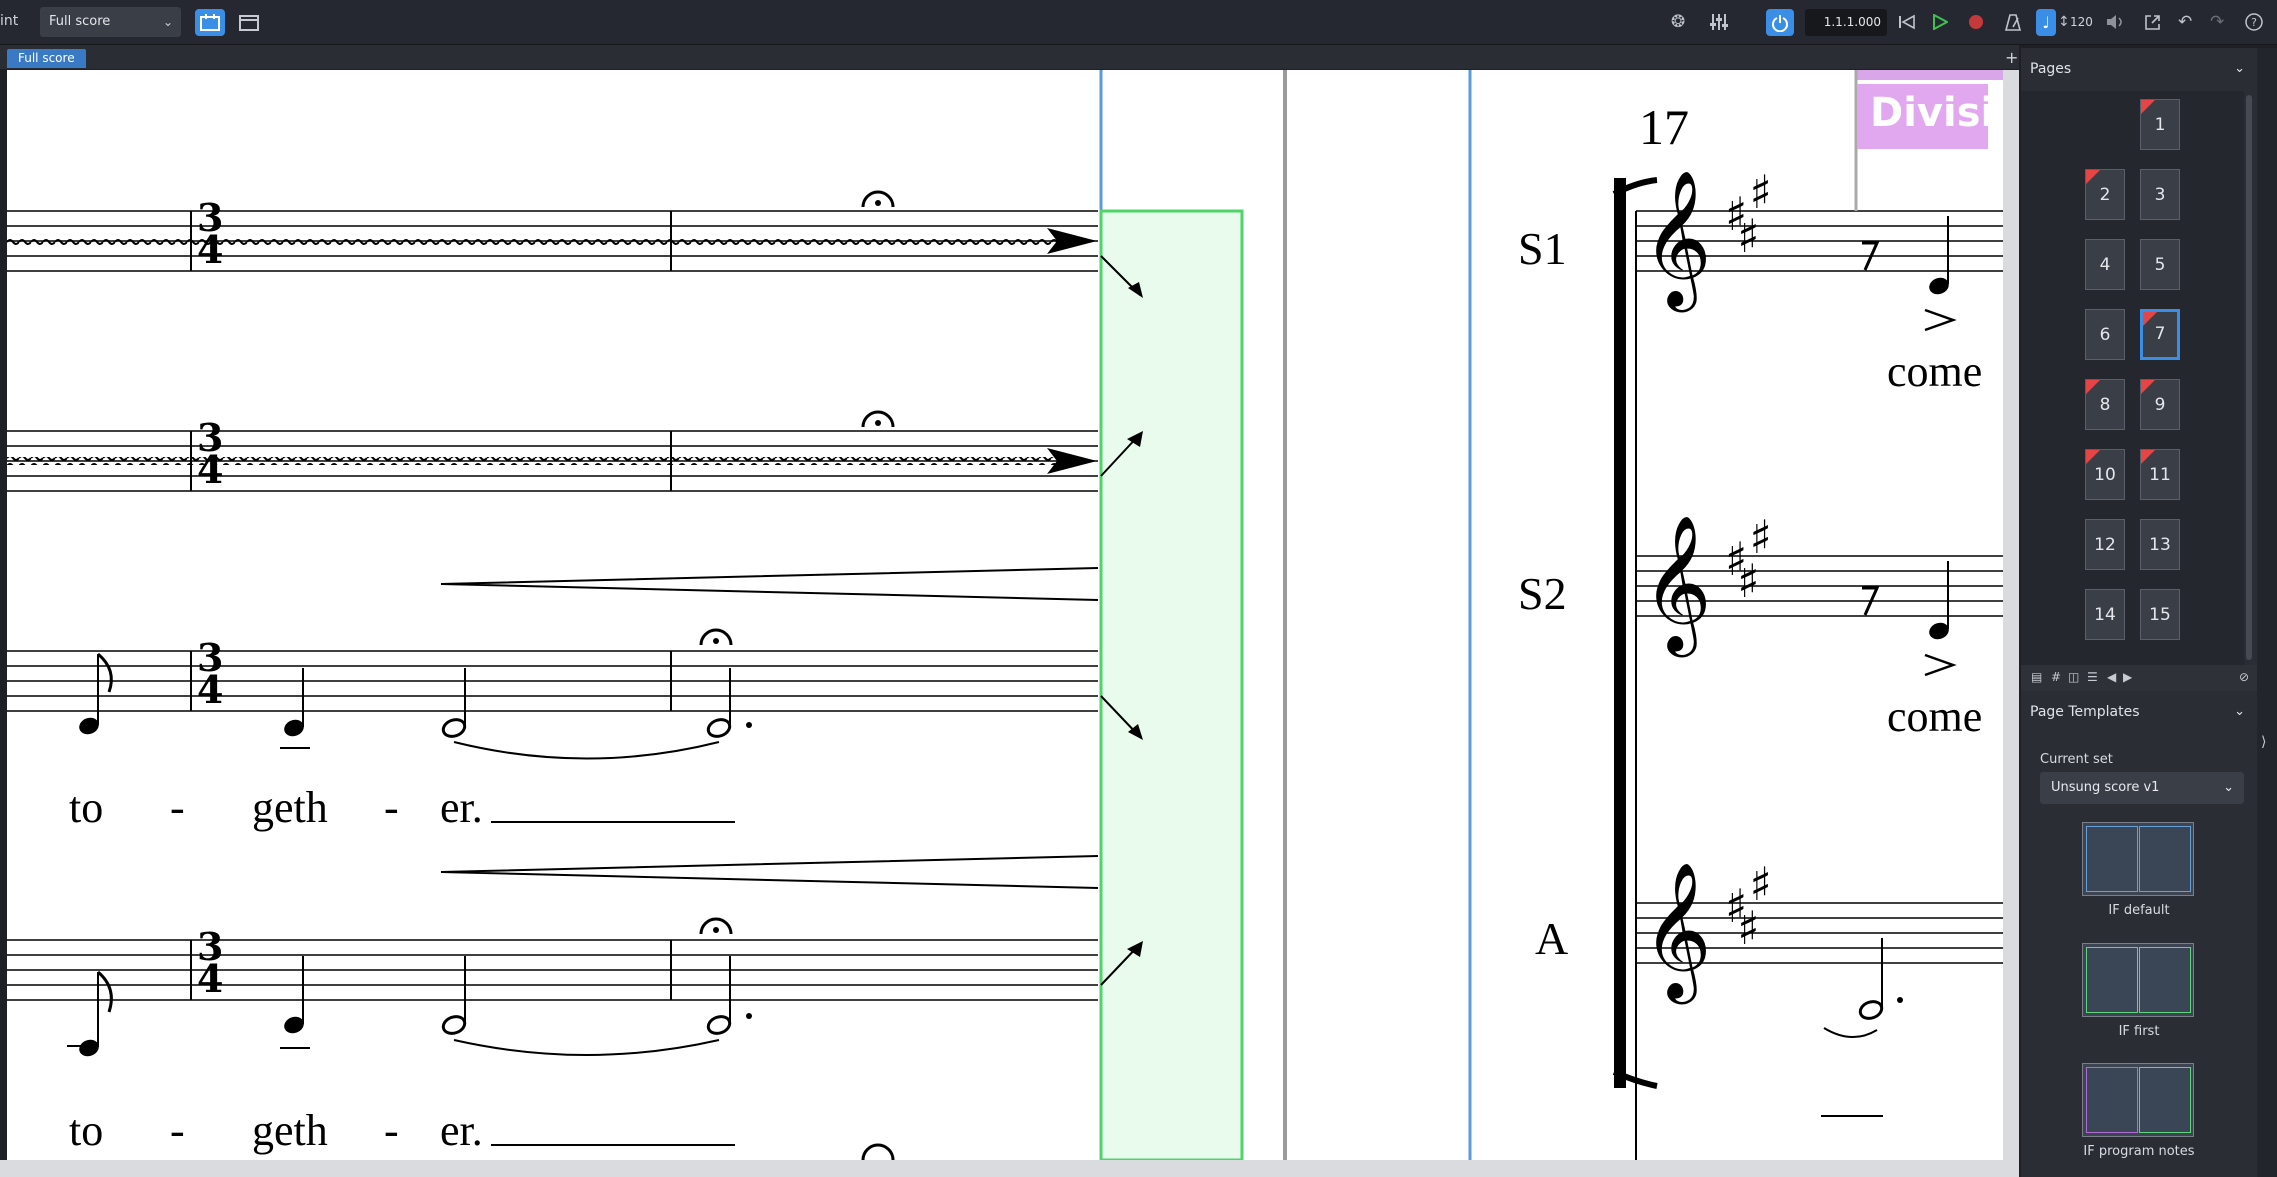  What do you see at coordinates (2160, 474) in the screenshot?
I see `page-thumb: 11` at bounding box center [2160, 474].